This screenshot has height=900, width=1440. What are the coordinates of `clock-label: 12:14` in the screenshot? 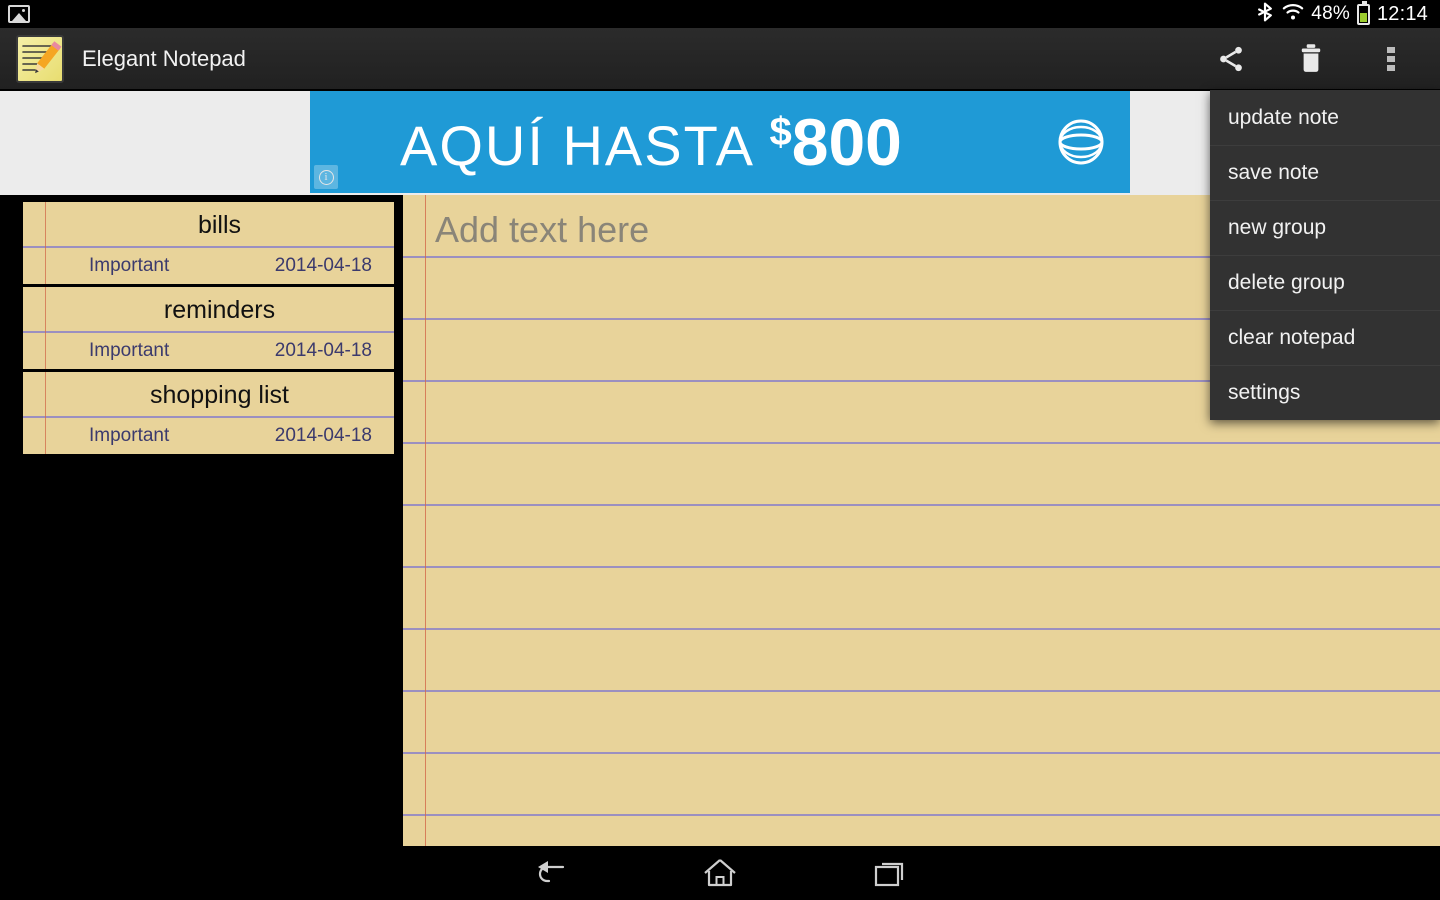 It's located at (1402, 13).